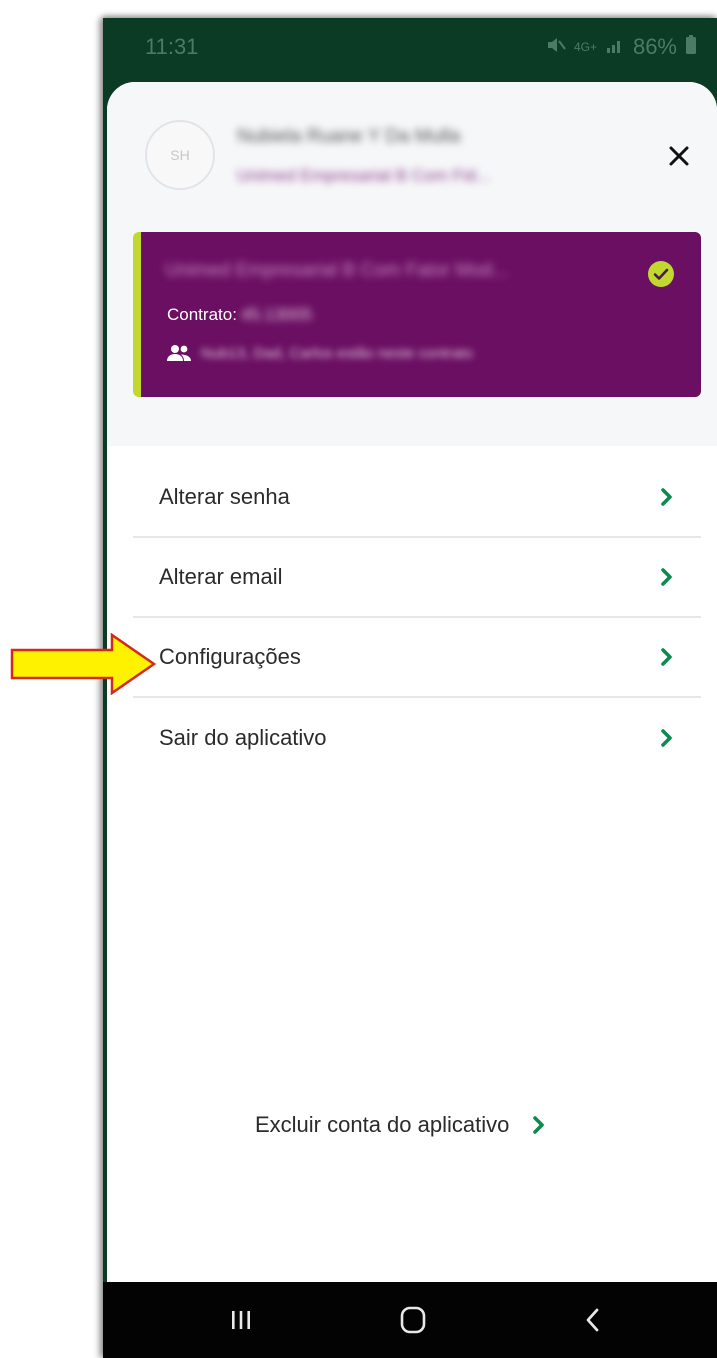  What do you see at coordinates (83, 664) in the screenshot?
I see `annotation-arrow-icon` at bounding box center [83, 664].